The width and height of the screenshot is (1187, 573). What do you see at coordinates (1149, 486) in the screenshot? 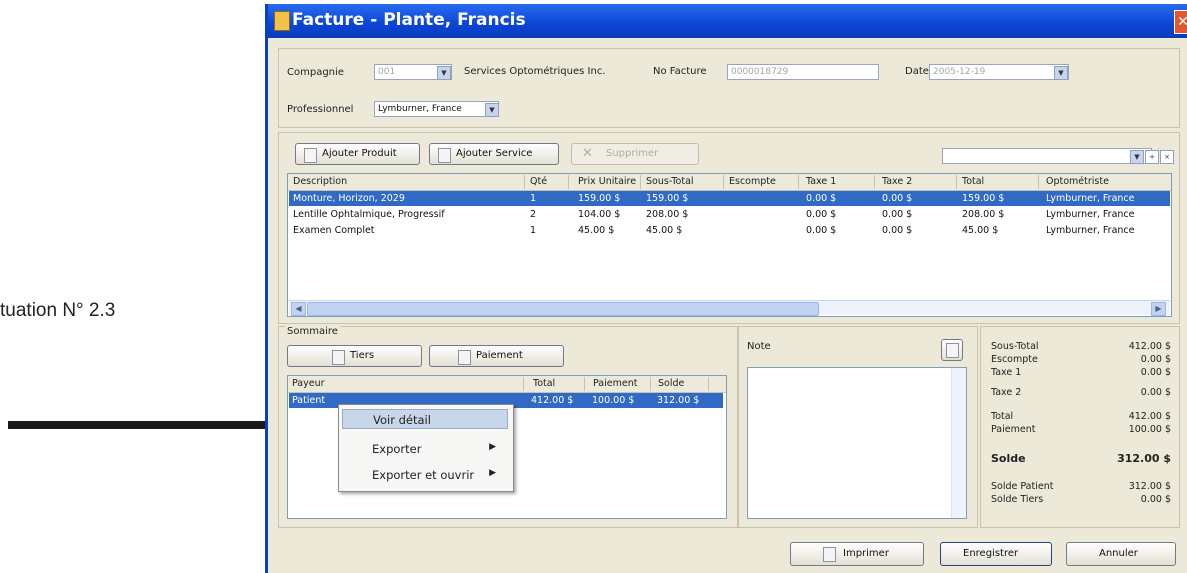
I see `solde-patient-value: 312.00 $` at bounding box center [1149, 486].